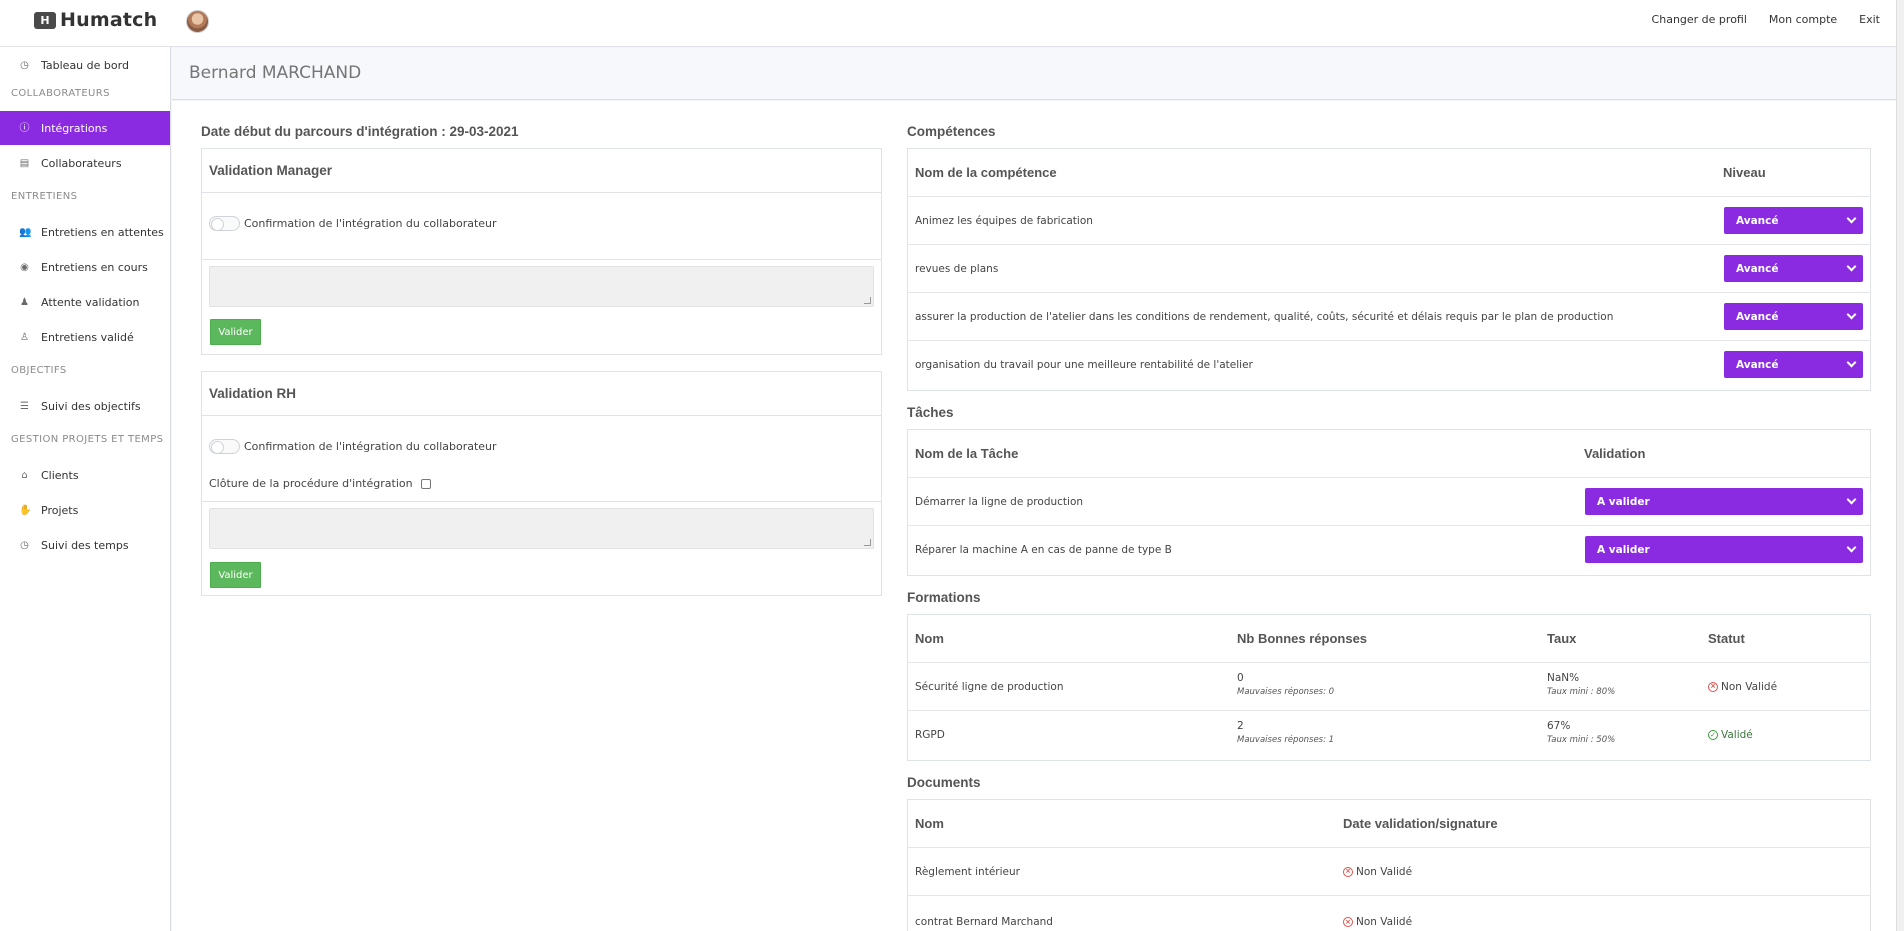  I want to click on handshake-icon: ✋, so click(25, 510).